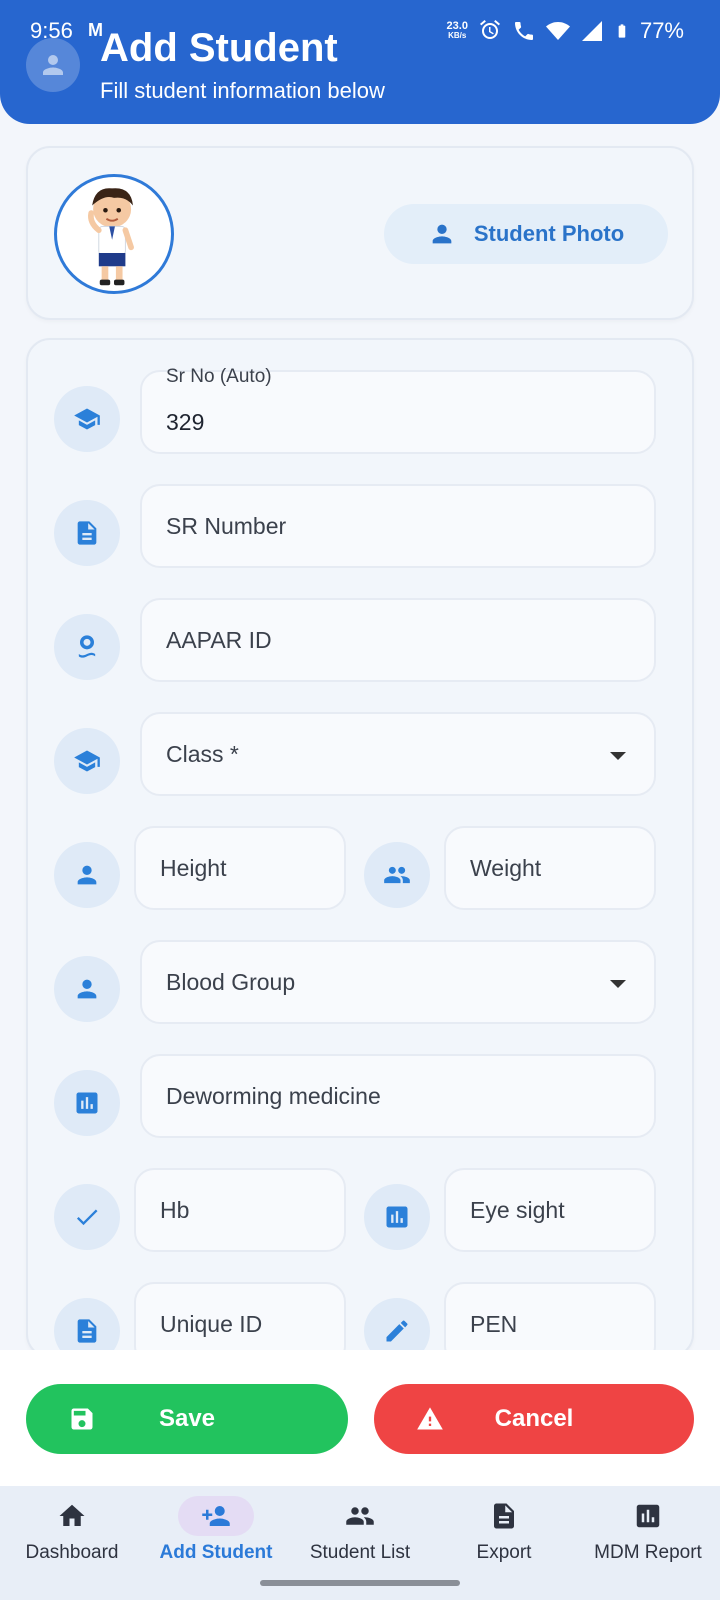 Image resolution: width=720 pixels, height=1600 pixels. What do you see at coordinates (72, 1536) in the screenshot?
I see `nav-dashboard: Dashboard` at bounding box center [72, 1536].